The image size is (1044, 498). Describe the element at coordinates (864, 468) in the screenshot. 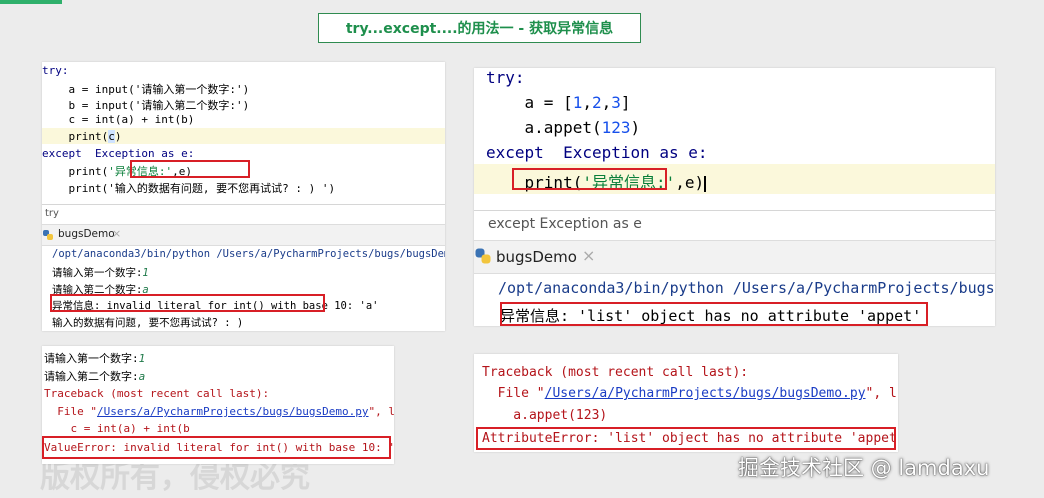

I see `footer-credit: 掘金技术社区 @ lamdaxu` at that location.